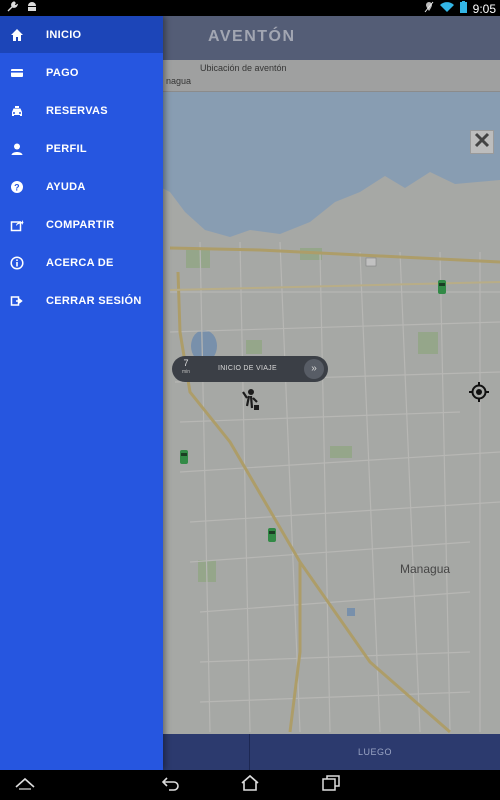 The height and width of the screenshot is (800, 500). I want to click on menu-item-perfil: PERFIL, so click(81, 148).